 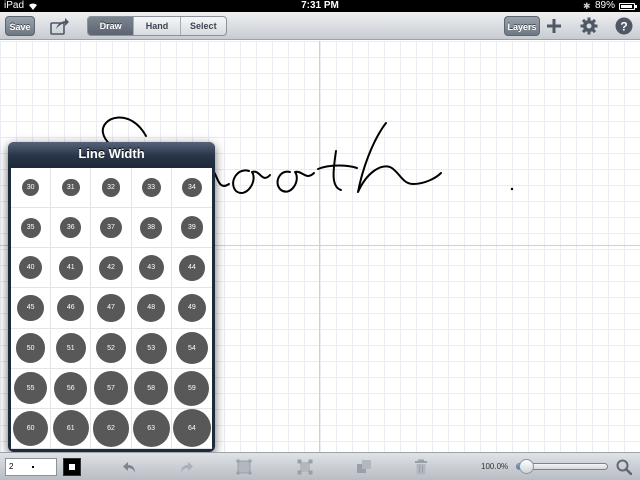 I want to click on bottom-toolbar: 2 100.0%, so click(x=320, y=466).